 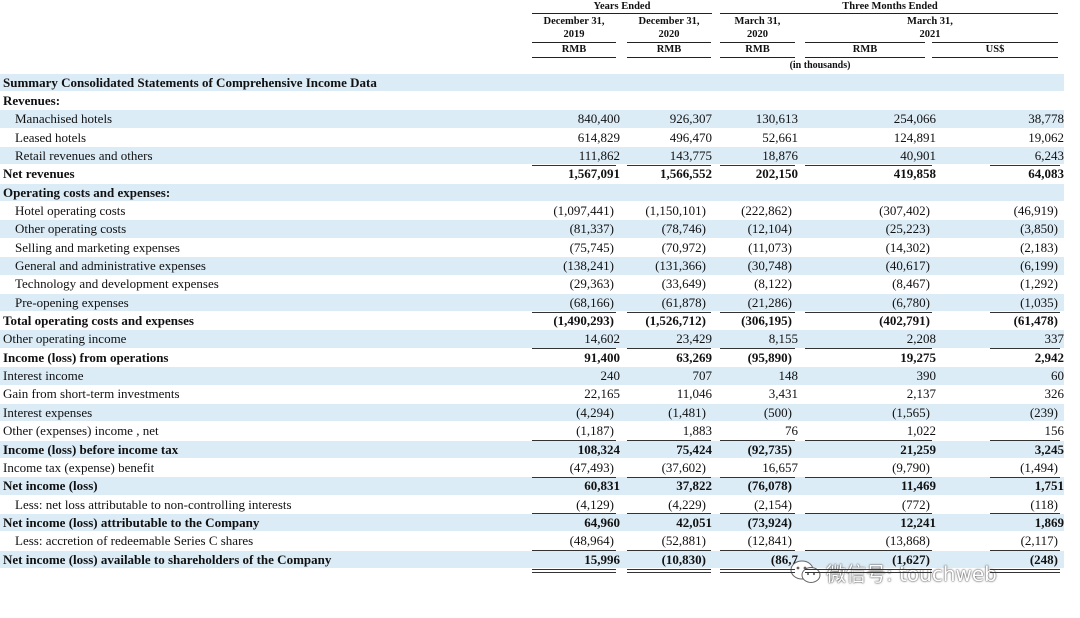 What do you see at coordinates (777, 412) in the screenshot?
I see `cell-value: (500)` at bounding box center [777, 412].